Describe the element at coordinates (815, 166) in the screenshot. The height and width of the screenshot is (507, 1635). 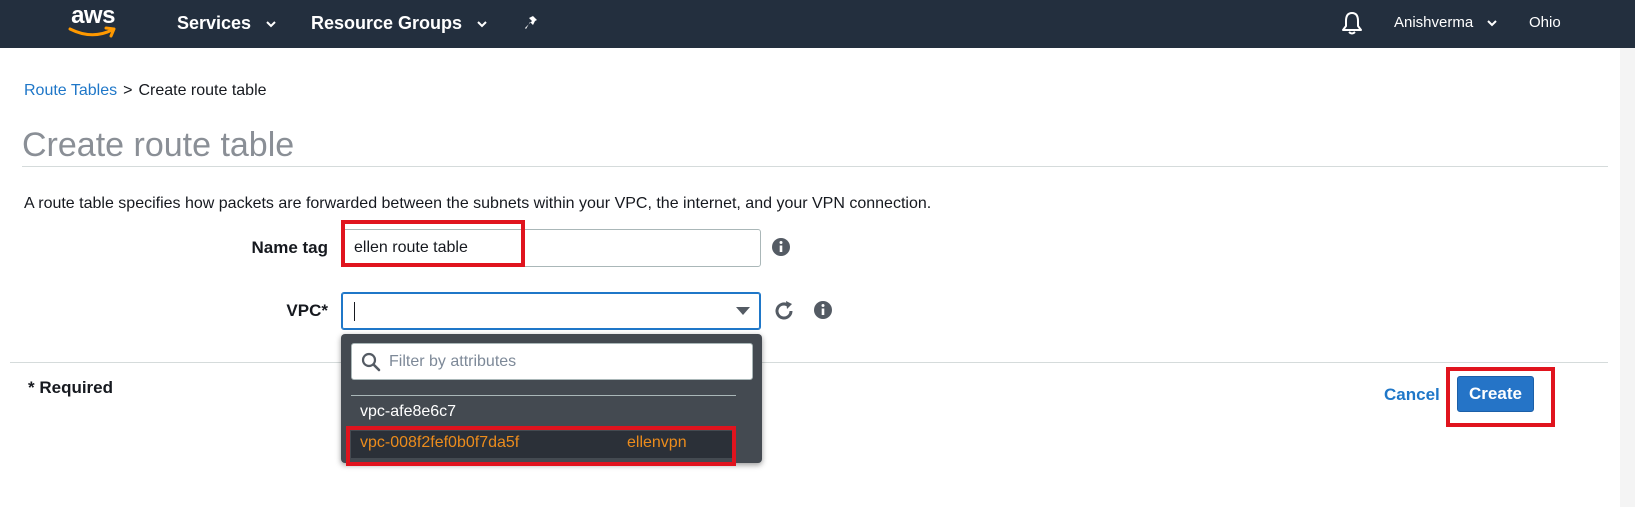
I see `title-divider` at that location.